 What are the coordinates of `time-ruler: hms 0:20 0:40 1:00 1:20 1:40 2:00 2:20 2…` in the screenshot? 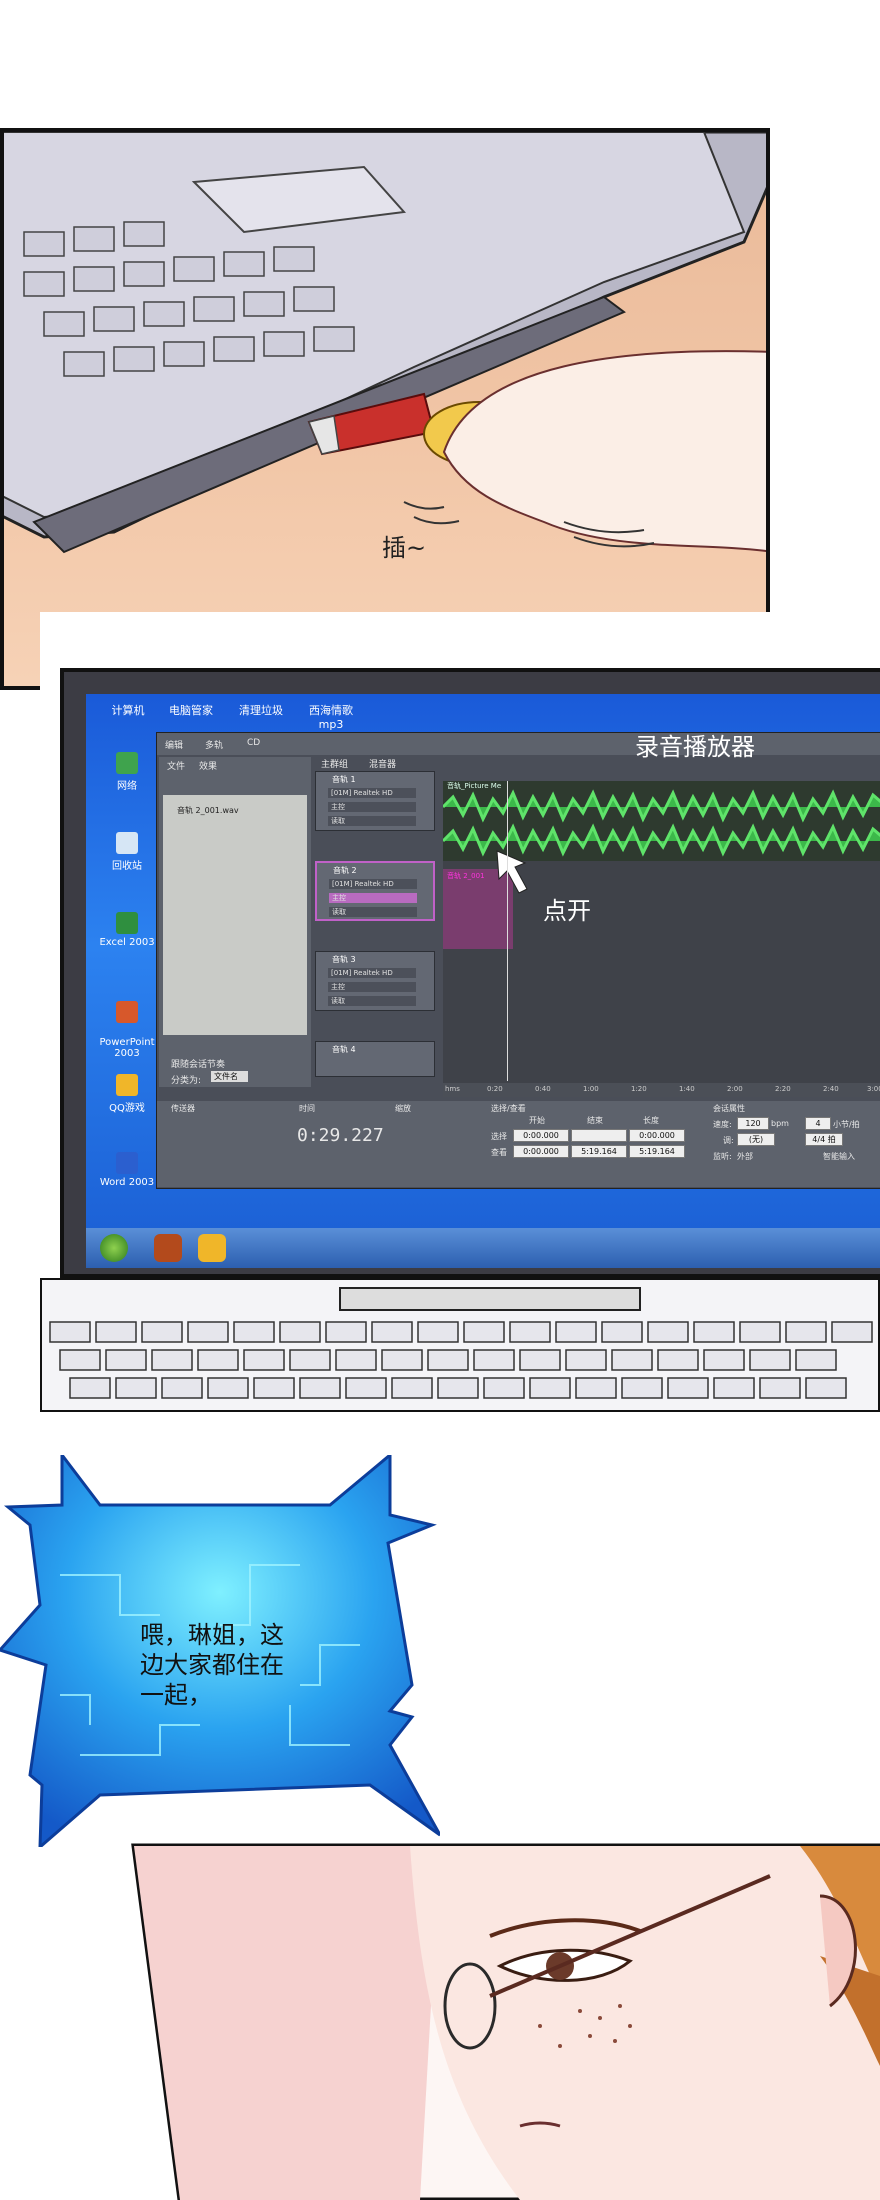 It's located at (661, 1090).